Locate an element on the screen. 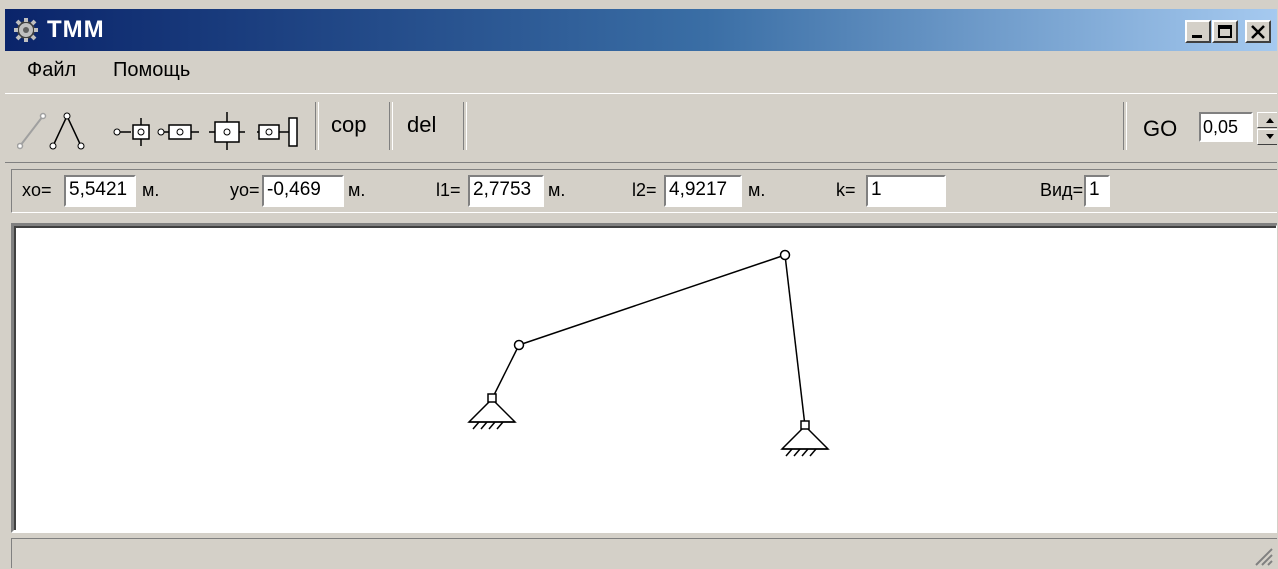  spin-up-button is located at coordinates (1267, 120).